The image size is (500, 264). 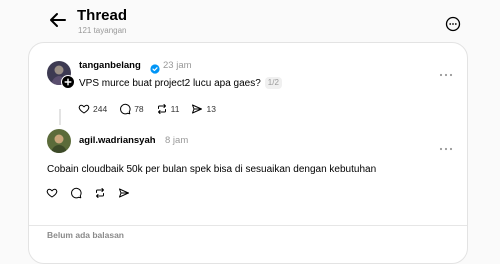 I want to click on like-button: 244, so click(x=92, y=109).